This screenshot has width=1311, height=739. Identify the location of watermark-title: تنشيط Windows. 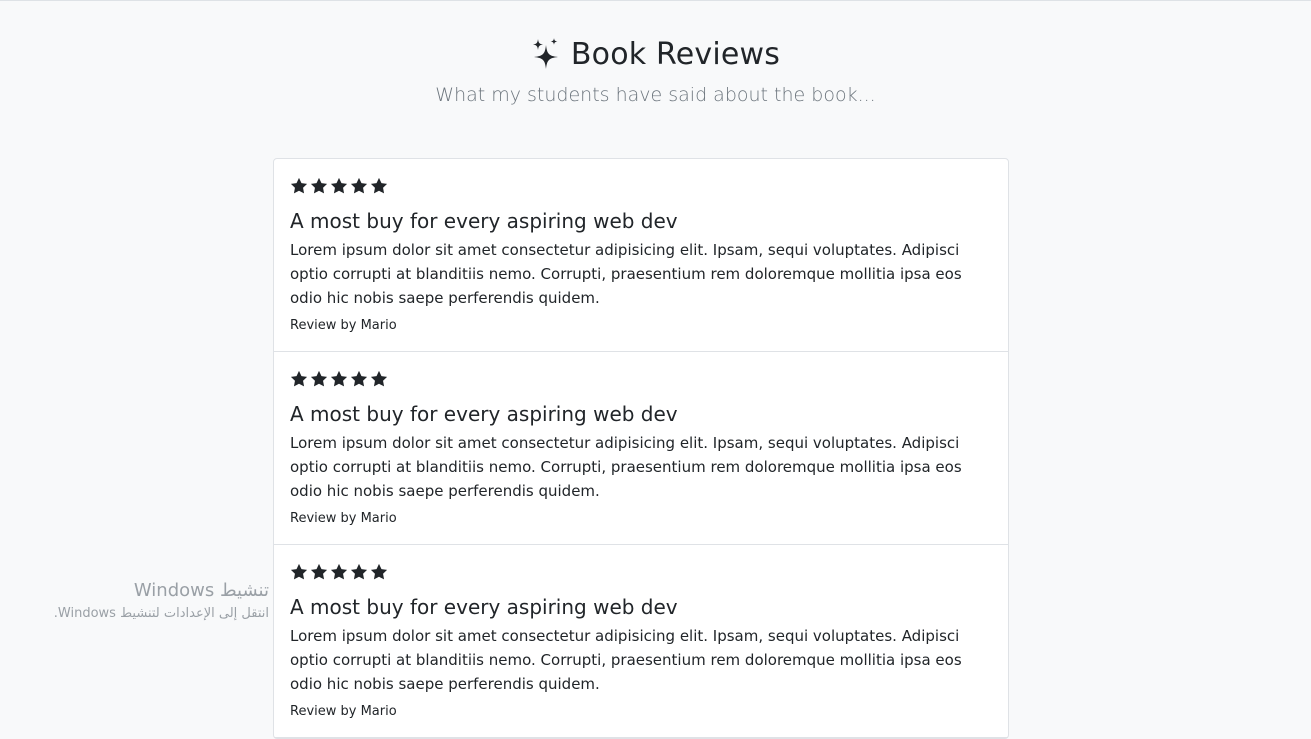
(201, 590).